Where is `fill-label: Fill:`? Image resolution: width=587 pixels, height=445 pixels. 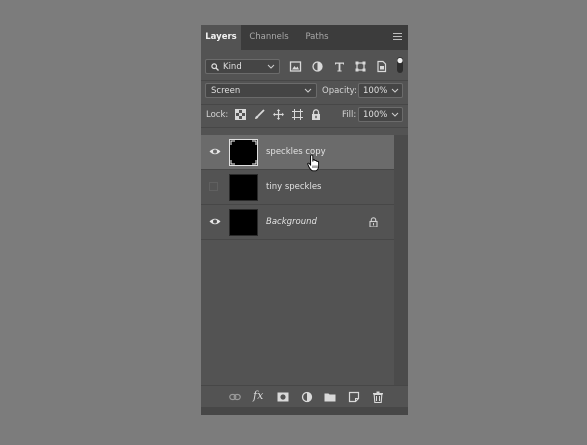 fill-label: Fill: is located at coordinates (349, 115).